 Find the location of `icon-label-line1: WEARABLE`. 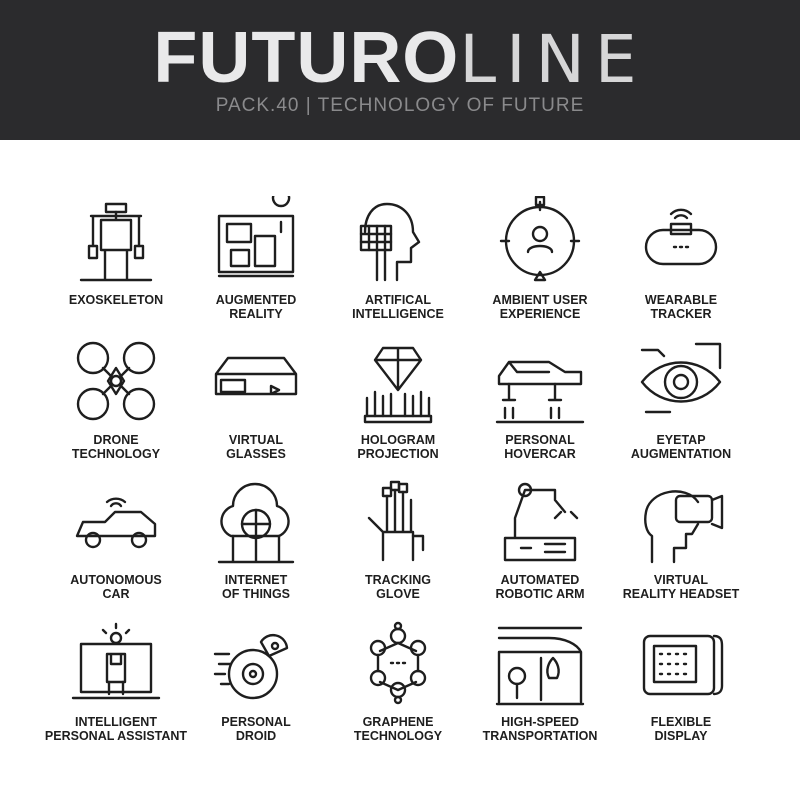

icon-label-line1: WEARABLE is located at coordinates (681, 300).